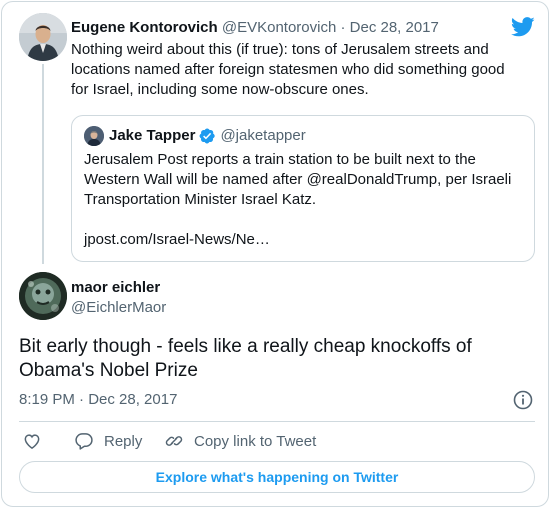 This screenshot has width=550, height=508. Describe the element at coordinates (255, 441) in the screenshot. I see `copy-link-label: Copy link to Tweet` at that location.